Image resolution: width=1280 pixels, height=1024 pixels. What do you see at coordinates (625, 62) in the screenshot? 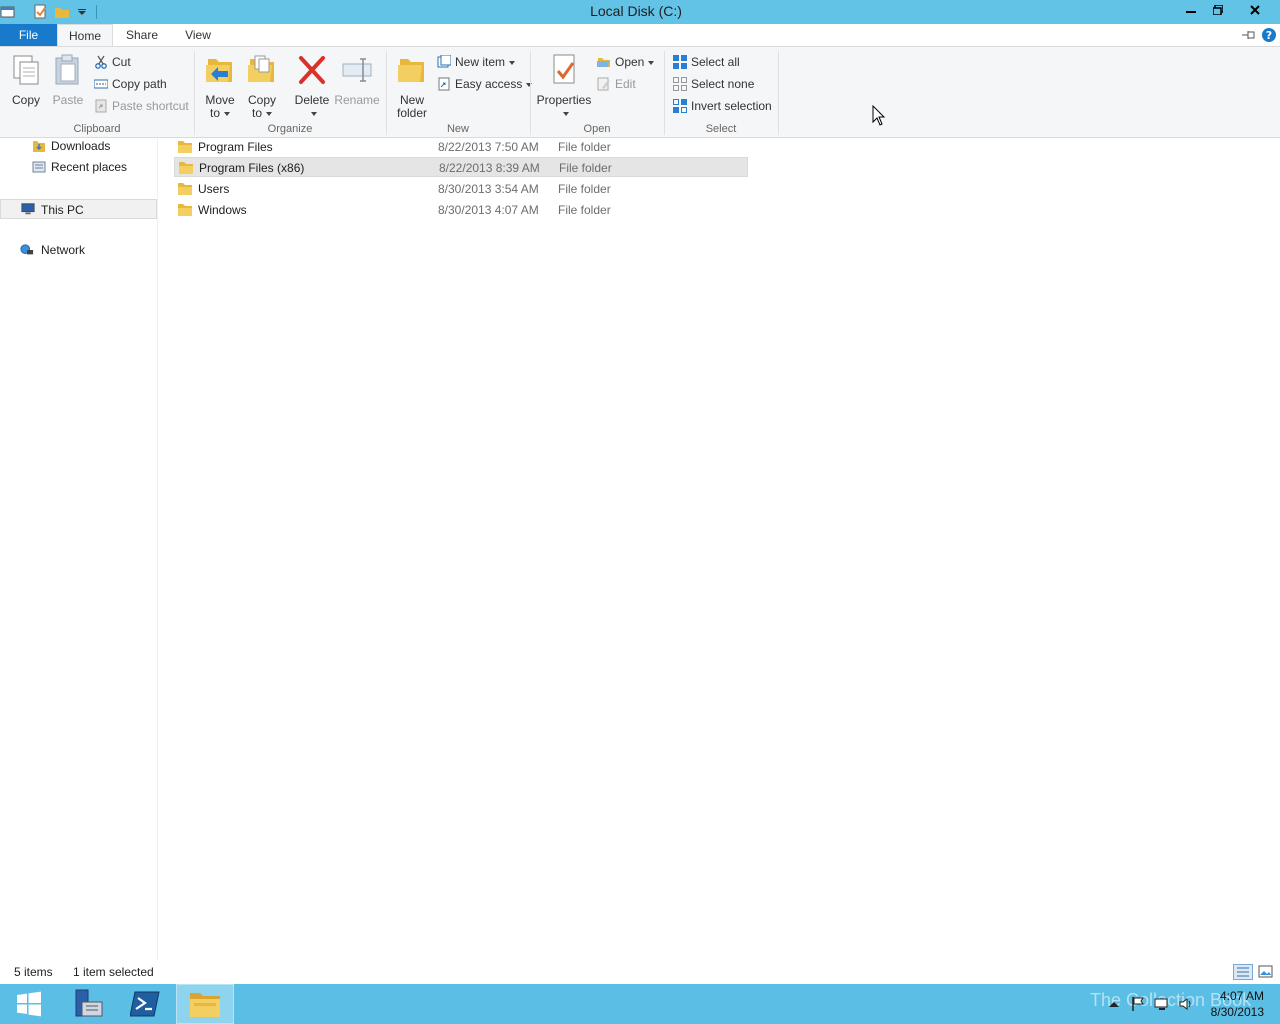
I see `open-button: Open` at bounding box center [625, 62].